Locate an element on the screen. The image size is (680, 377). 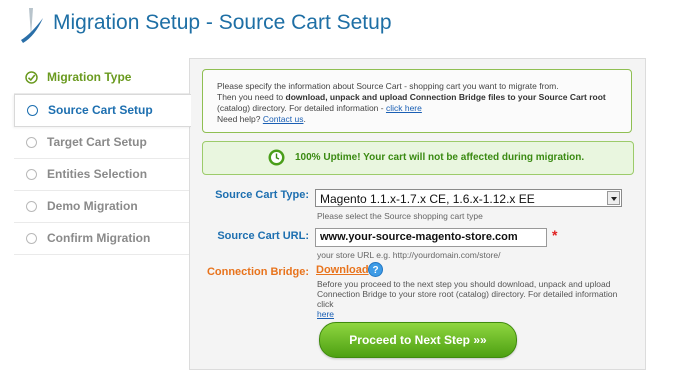
bridge-here-link: here is located at coordinates (325, 314).